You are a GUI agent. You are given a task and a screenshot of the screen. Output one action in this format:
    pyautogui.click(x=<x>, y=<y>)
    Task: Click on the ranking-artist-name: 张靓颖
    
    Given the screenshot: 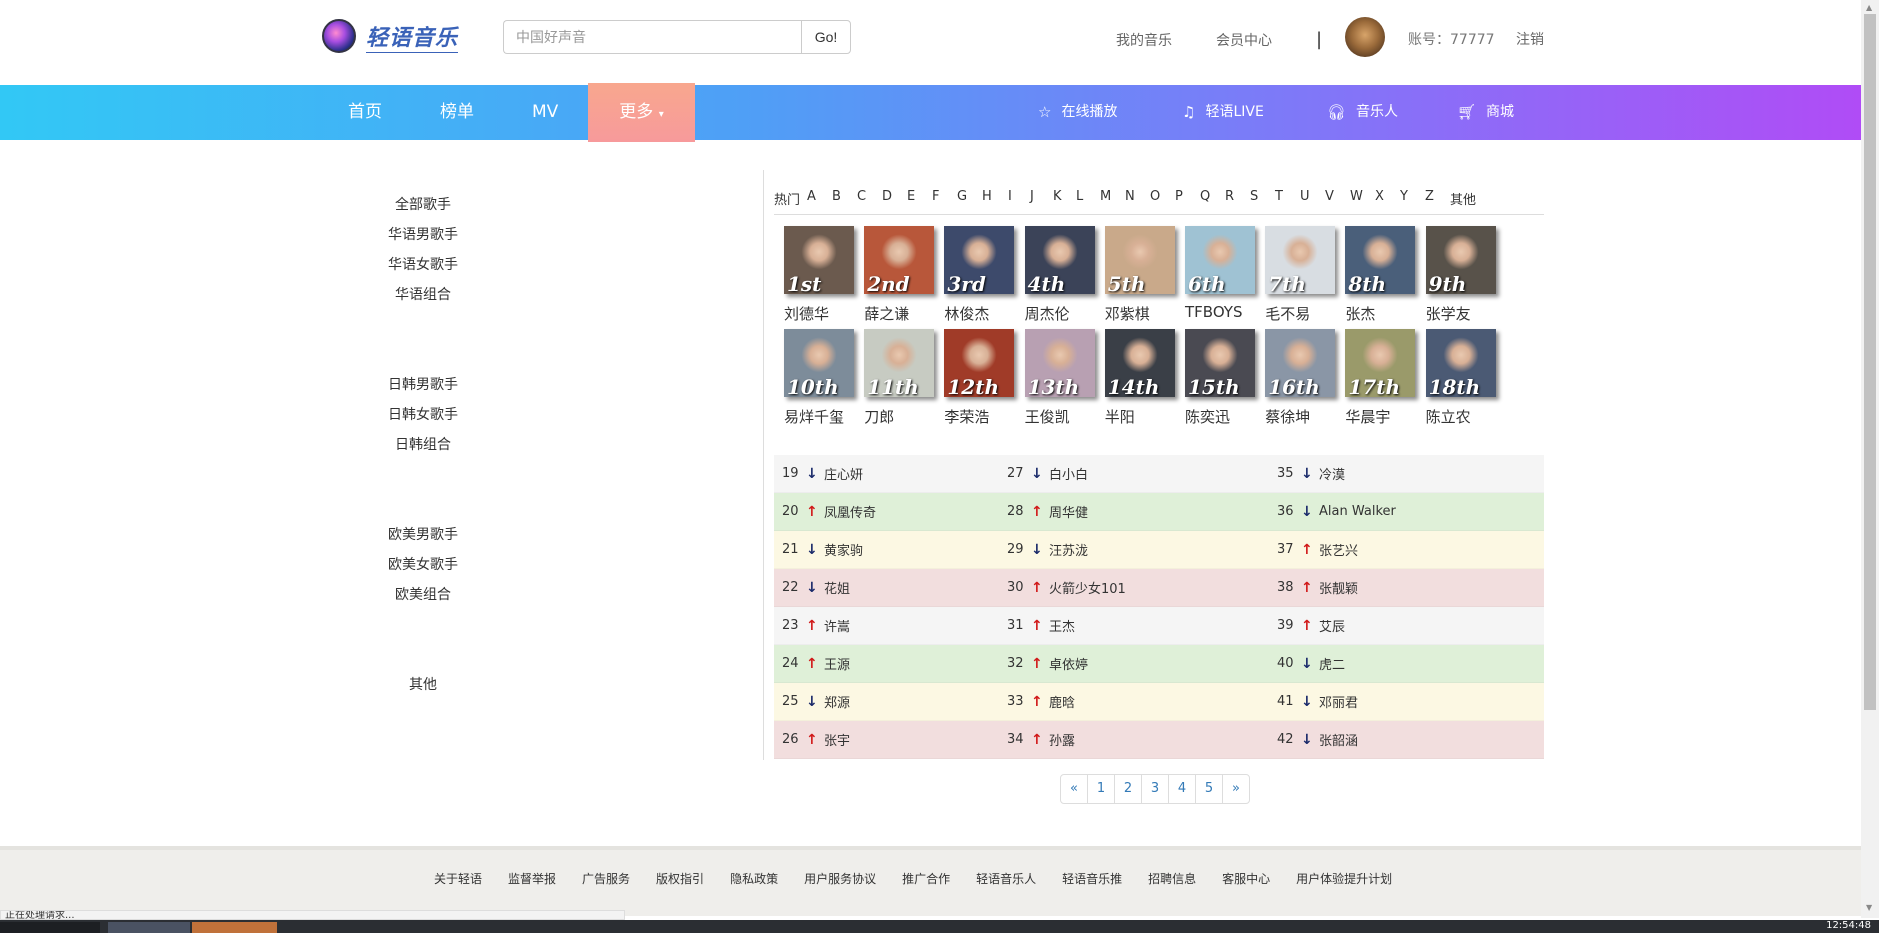 What is the action you would take?
    pyautogui.click(x=1338, y=587)
    